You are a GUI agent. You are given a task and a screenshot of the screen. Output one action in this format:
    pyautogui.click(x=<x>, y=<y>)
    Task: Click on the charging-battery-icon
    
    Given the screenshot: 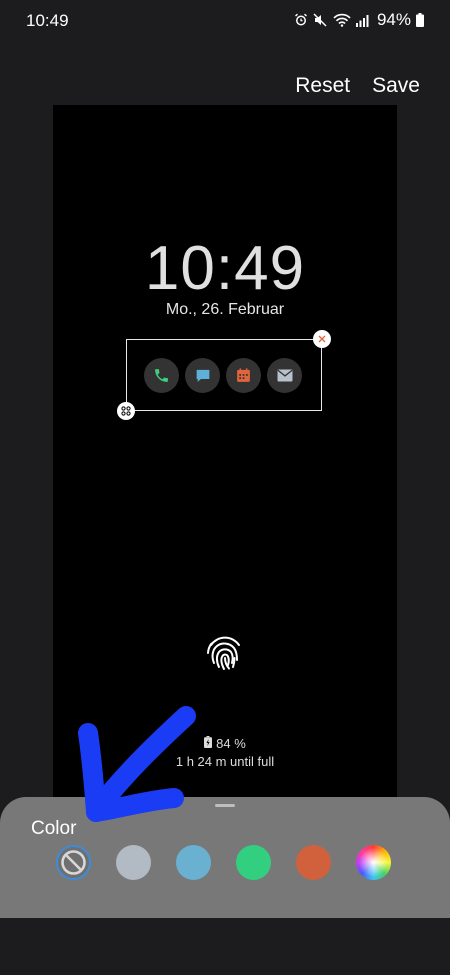 What is the action you would take?
    pyautogui.click(x=208, y=744)
    